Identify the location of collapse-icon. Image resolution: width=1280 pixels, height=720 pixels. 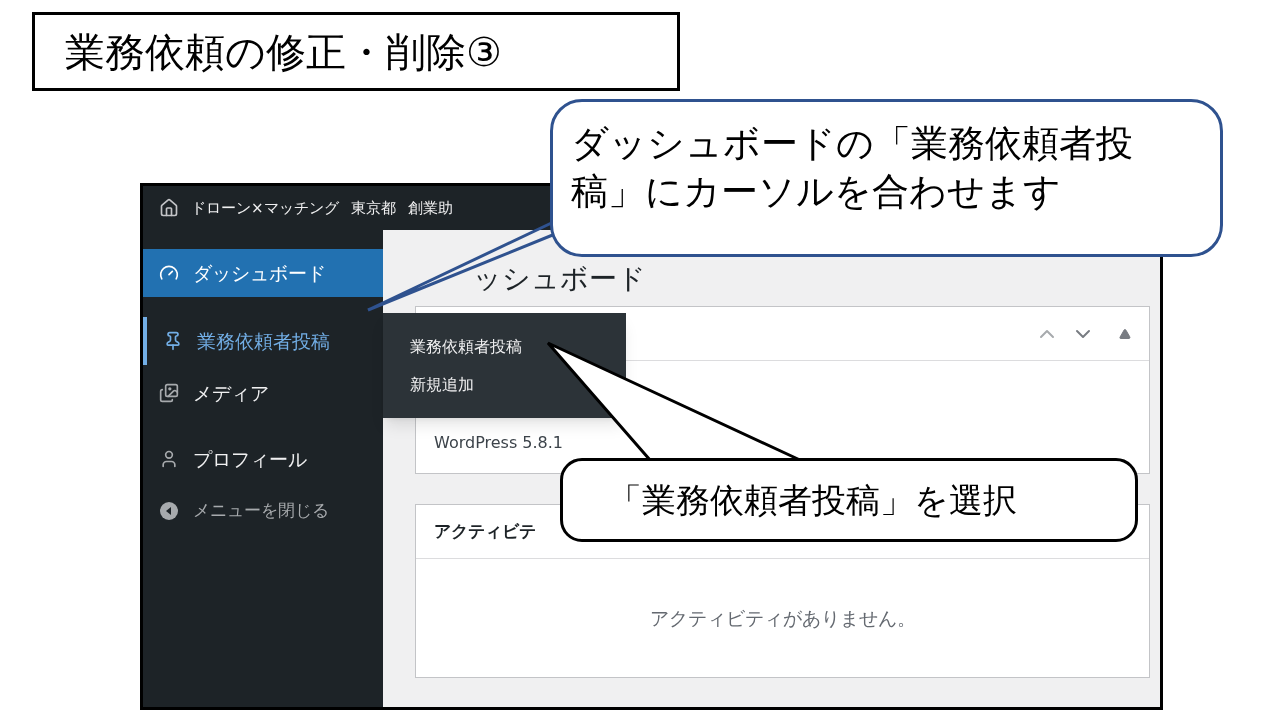
(169, 511).